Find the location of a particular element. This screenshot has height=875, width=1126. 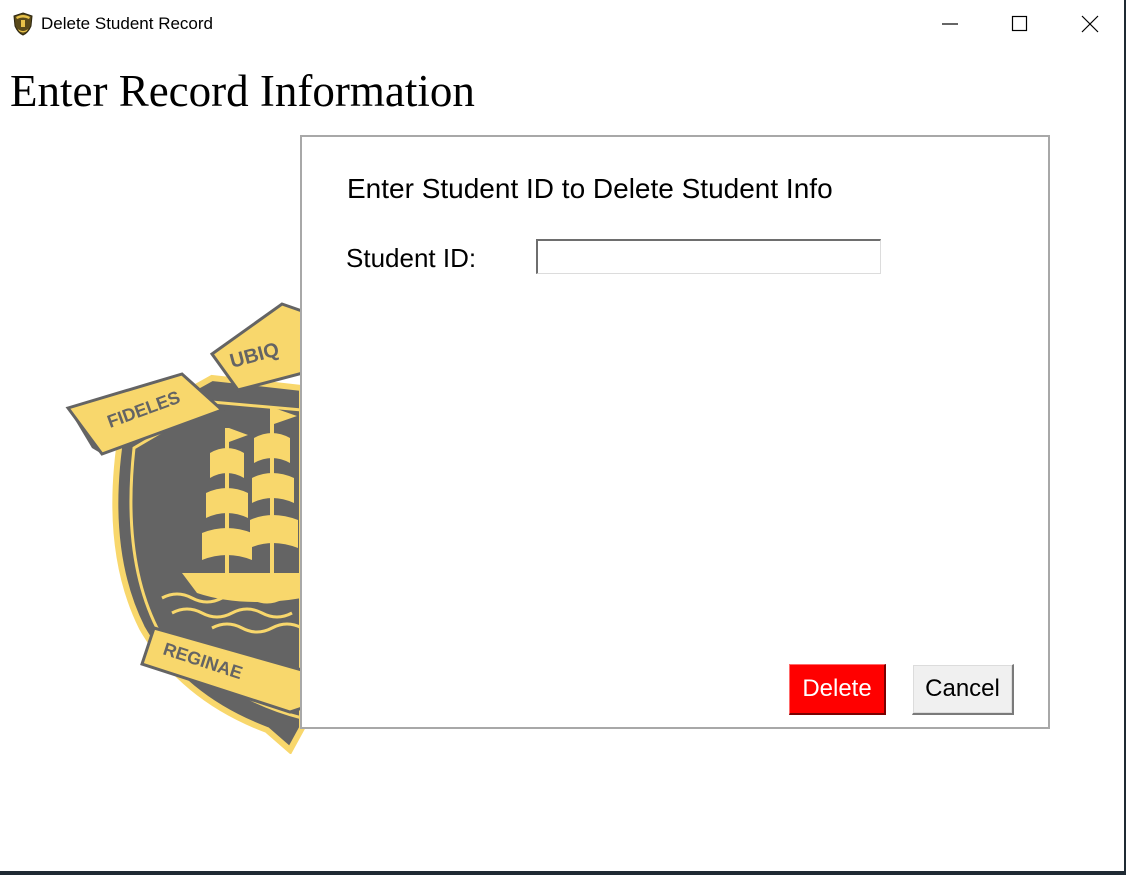

minimize-button is located at coordinates (950, 24).